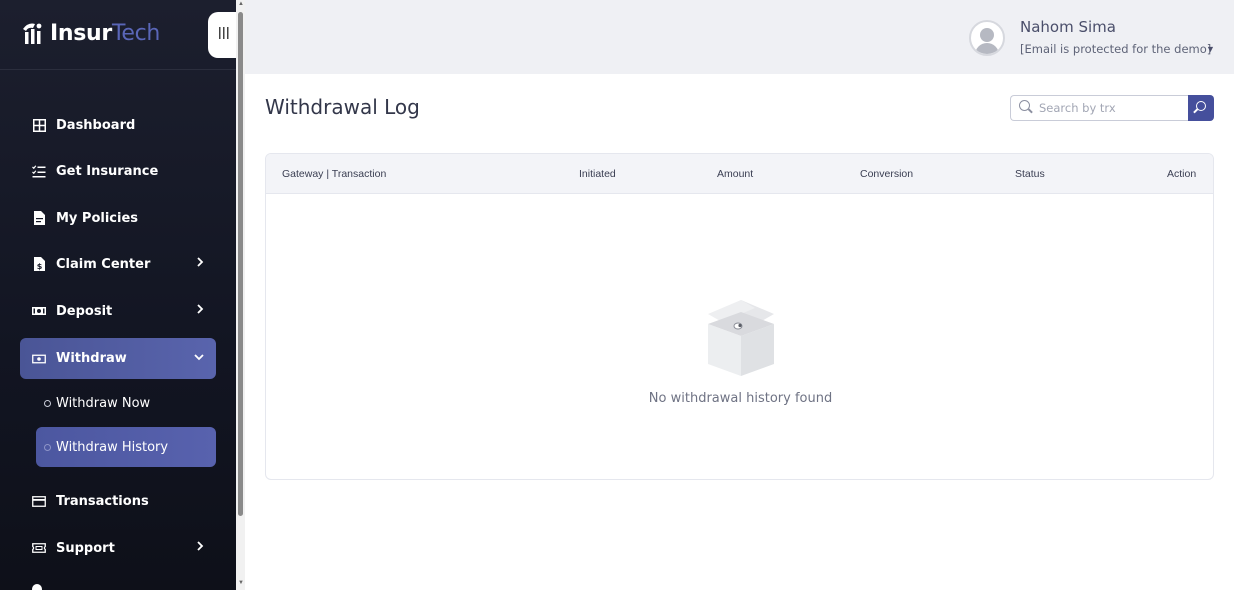  I want to click on logo-mark-icon, so click(33, 33).